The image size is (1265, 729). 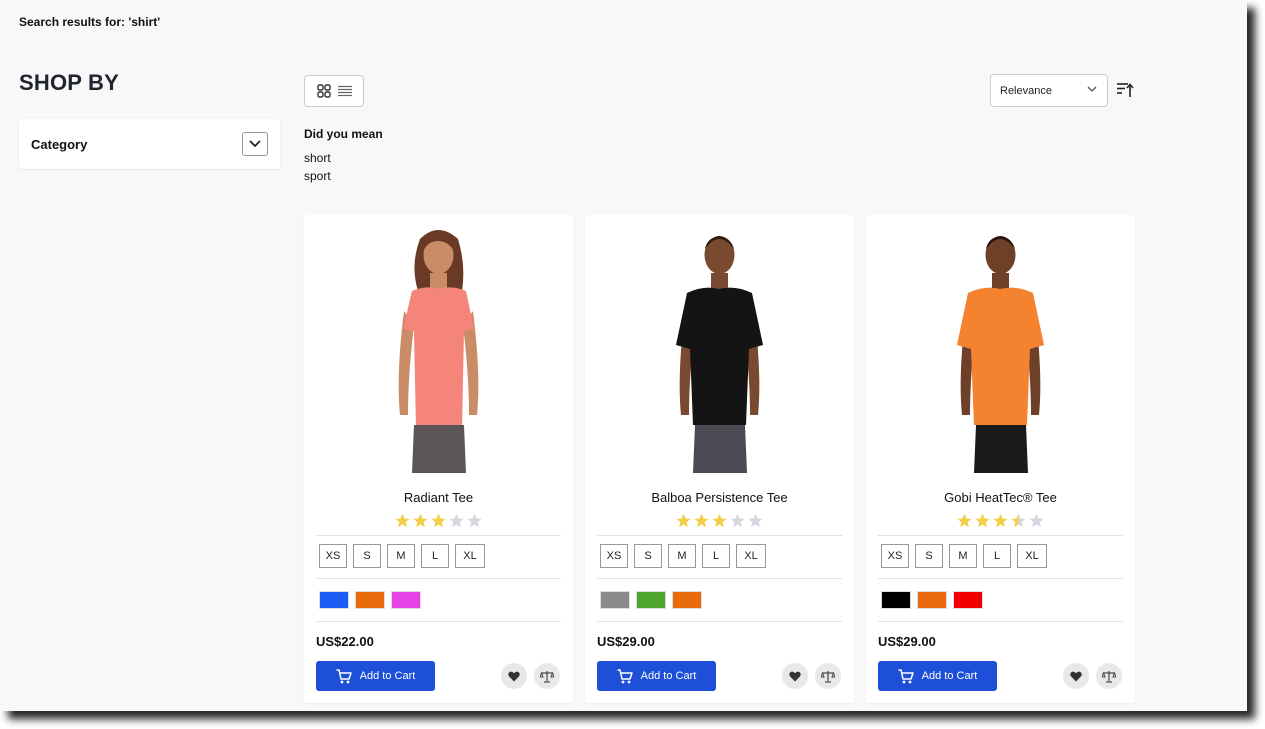 What do you see at coordinates (343, 134) in the screenshot?
I see `did-you-mean-title: Did you mean` at bounding box center [343, 134].